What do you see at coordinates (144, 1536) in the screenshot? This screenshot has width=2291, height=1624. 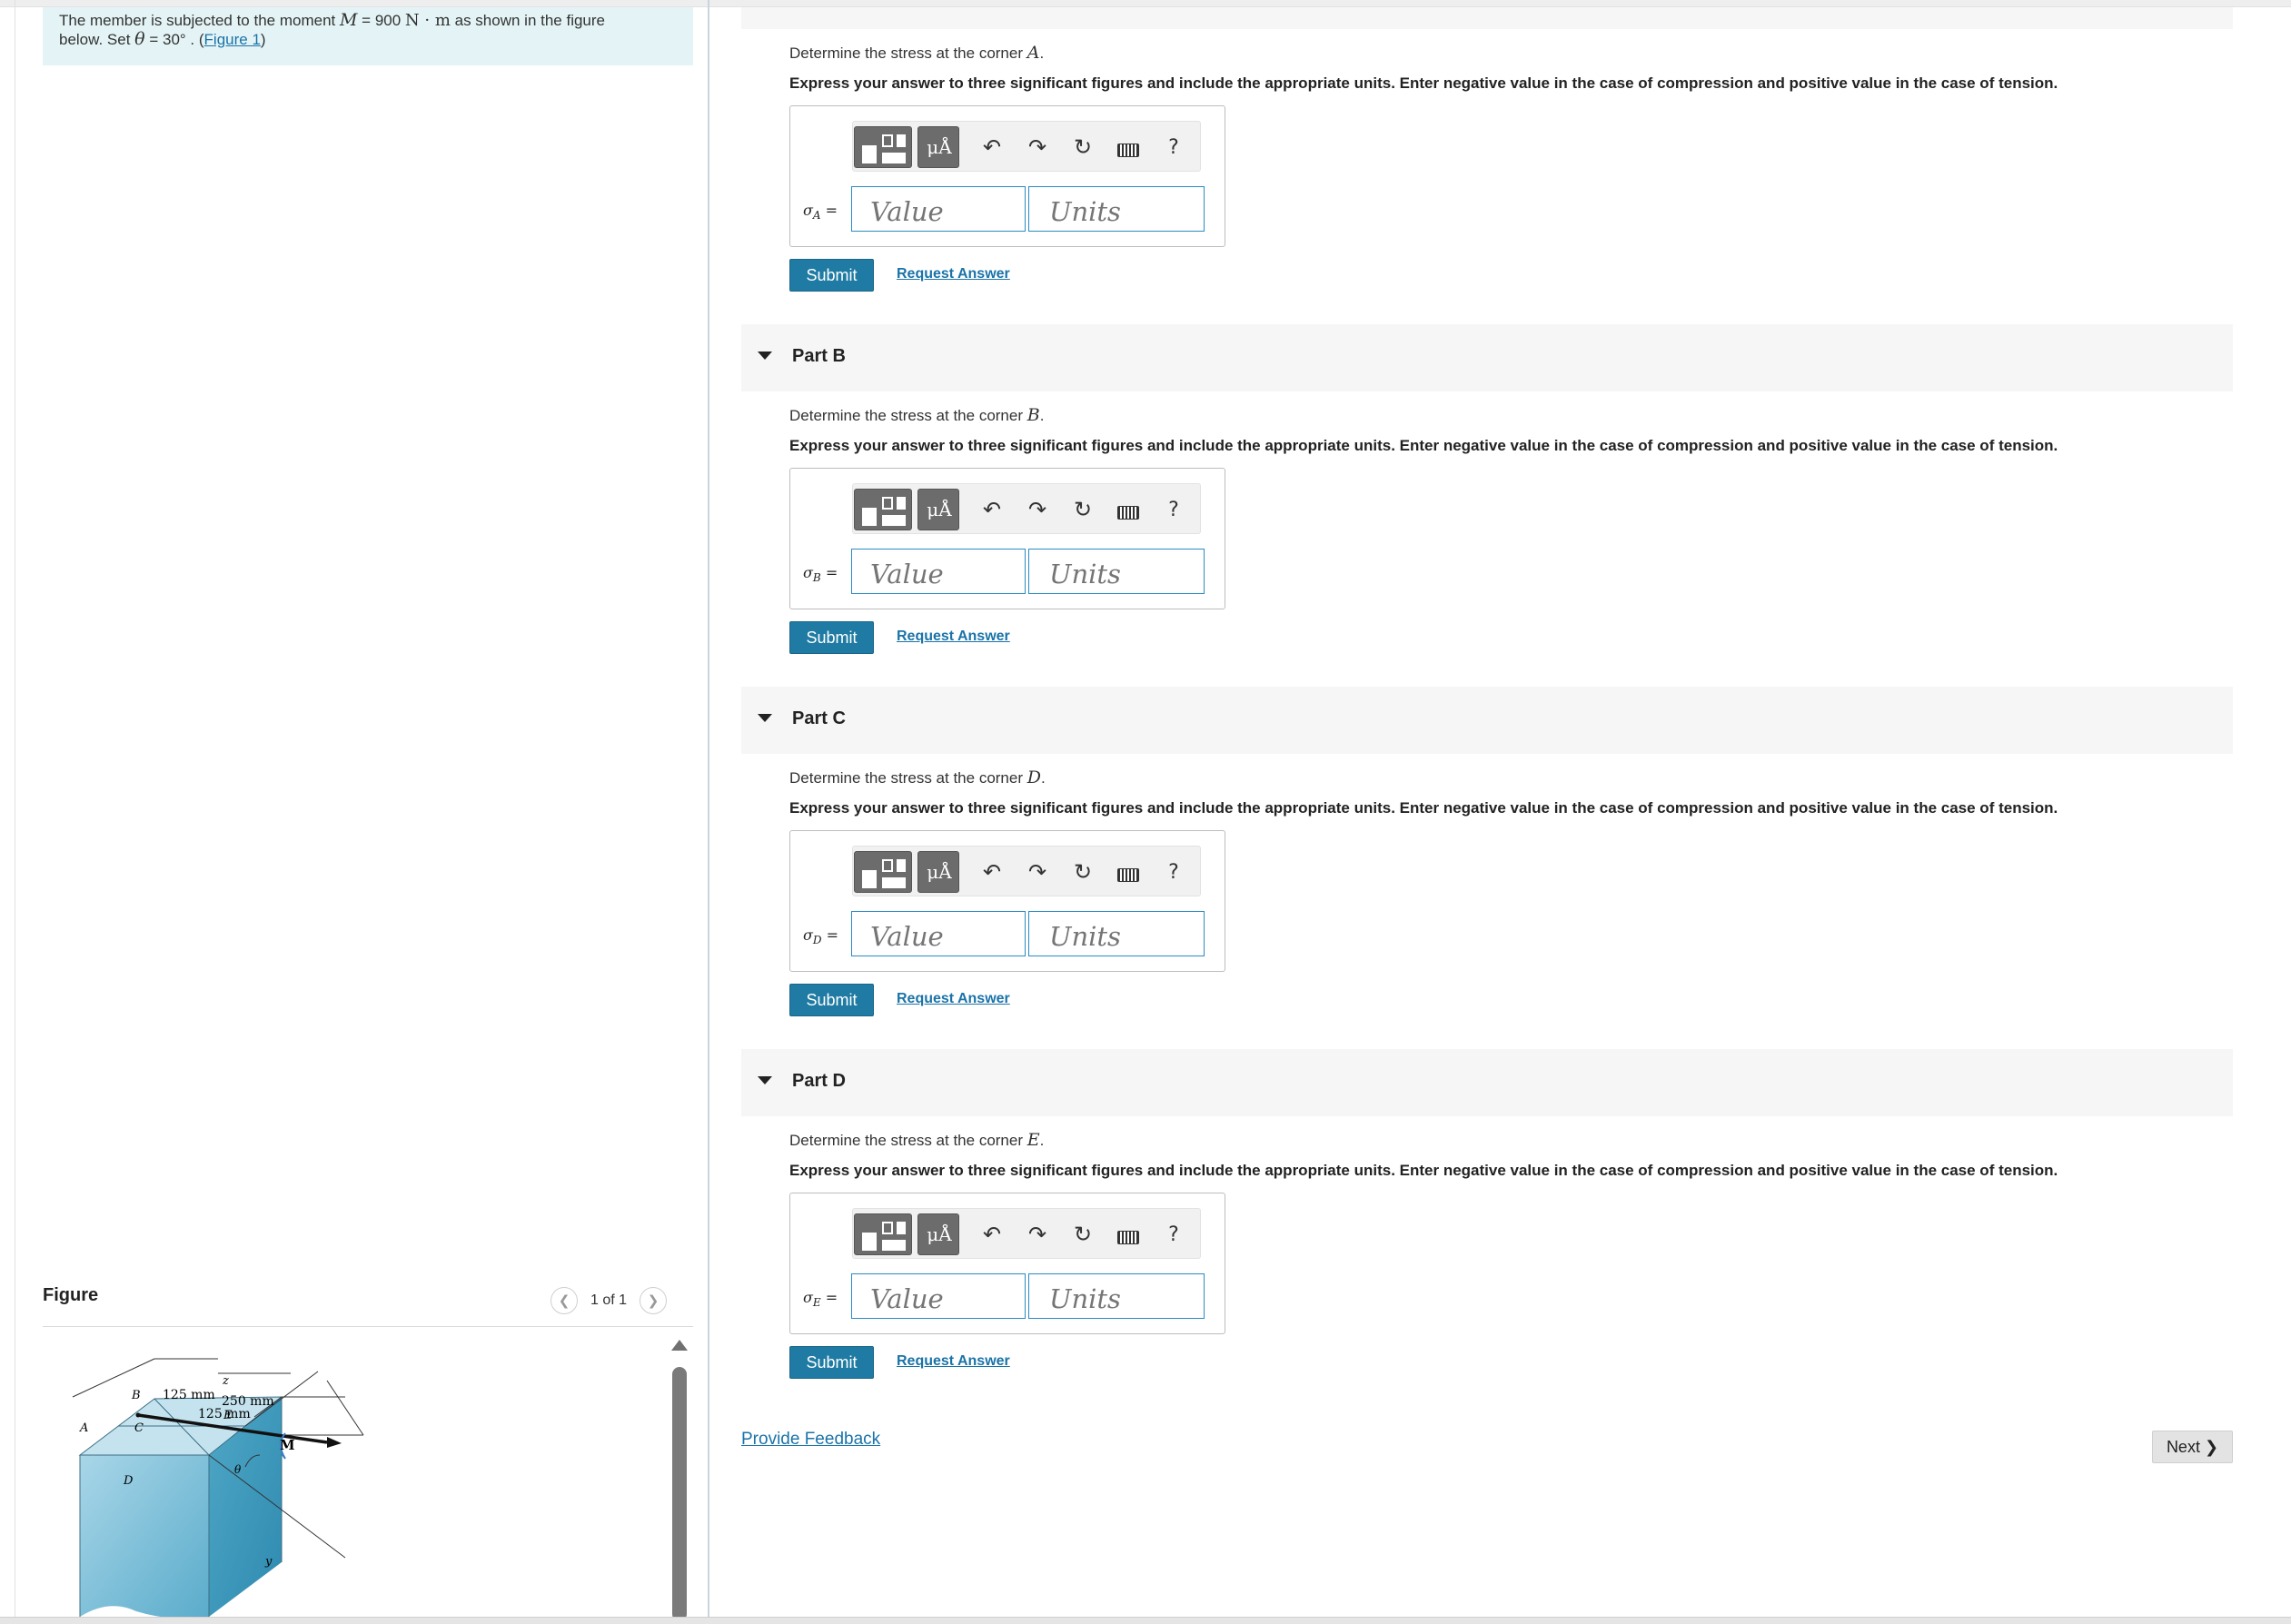 I see `cube-front-face` at bounding box center [144, 1536].